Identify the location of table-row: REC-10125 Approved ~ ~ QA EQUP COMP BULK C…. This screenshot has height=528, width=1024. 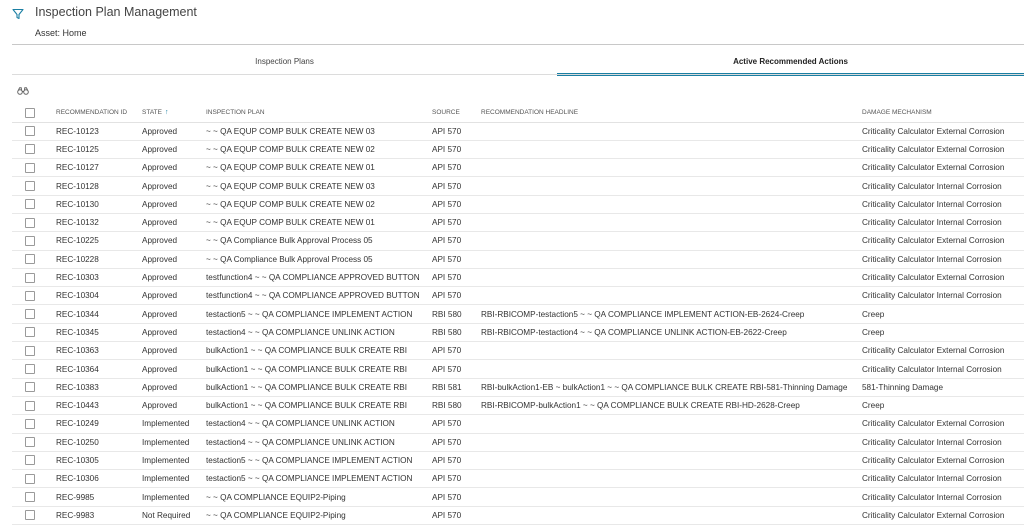
(518, 150).